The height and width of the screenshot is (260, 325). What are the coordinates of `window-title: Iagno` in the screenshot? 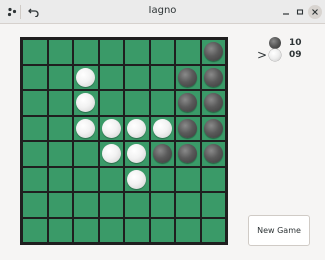 It's located at (162, 10).